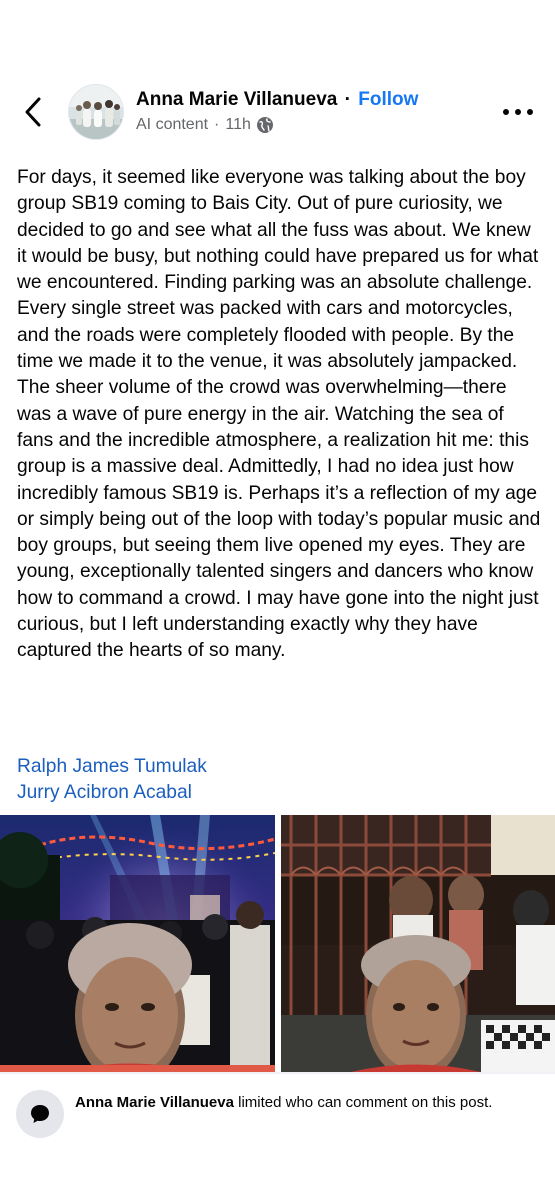 This screenshot has height=1200, width=555. Describe the element at coordinates (112, 767) in the screenshot. I see `tagged-person-link: Ralph James Tumulak` at that location.